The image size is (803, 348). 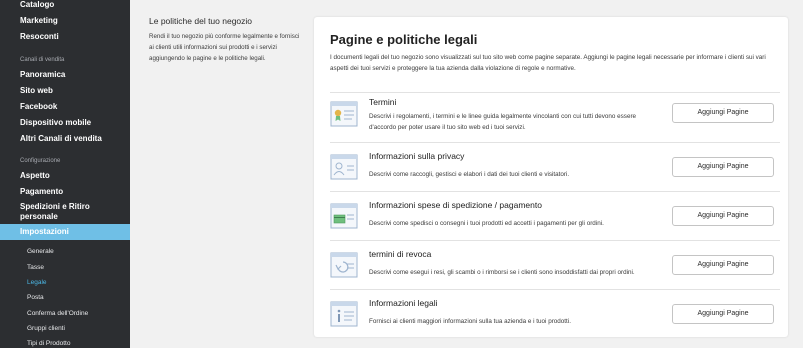 I want to click on row-title: Informazioni sulla privacy, so click(x=417, y=156).